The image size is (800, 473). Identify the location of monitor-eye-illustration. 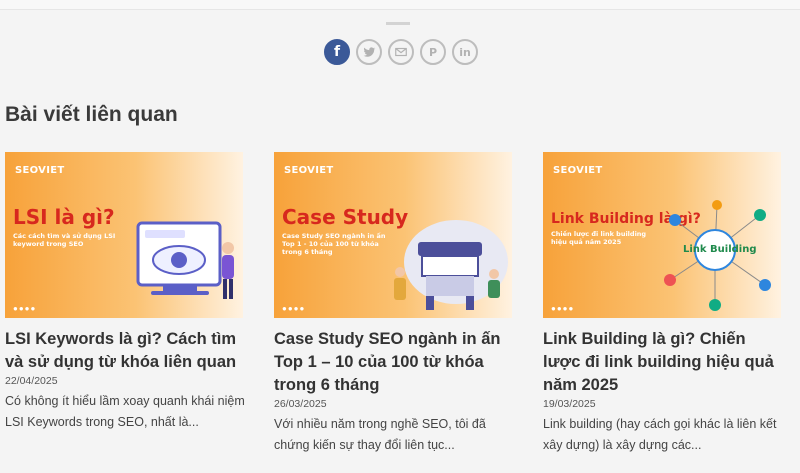
(185, 260).